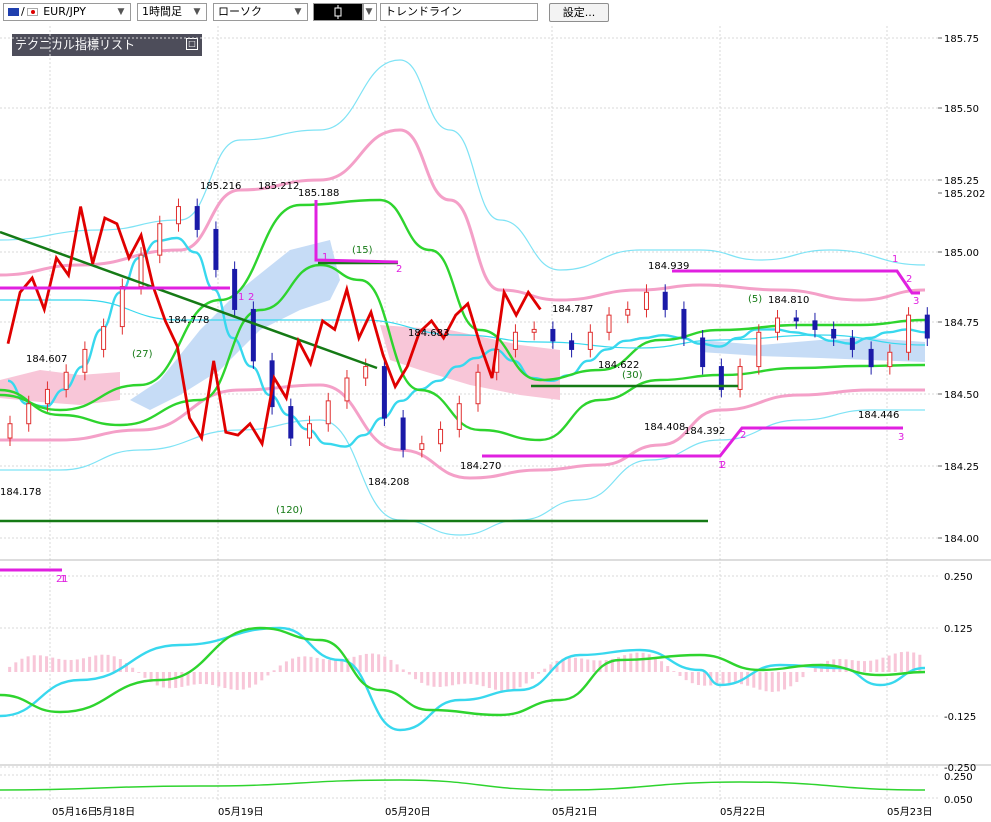 The width and height of the screenshot is (991, 822). I want to click on price-label: 184.392, so click(704, 431).